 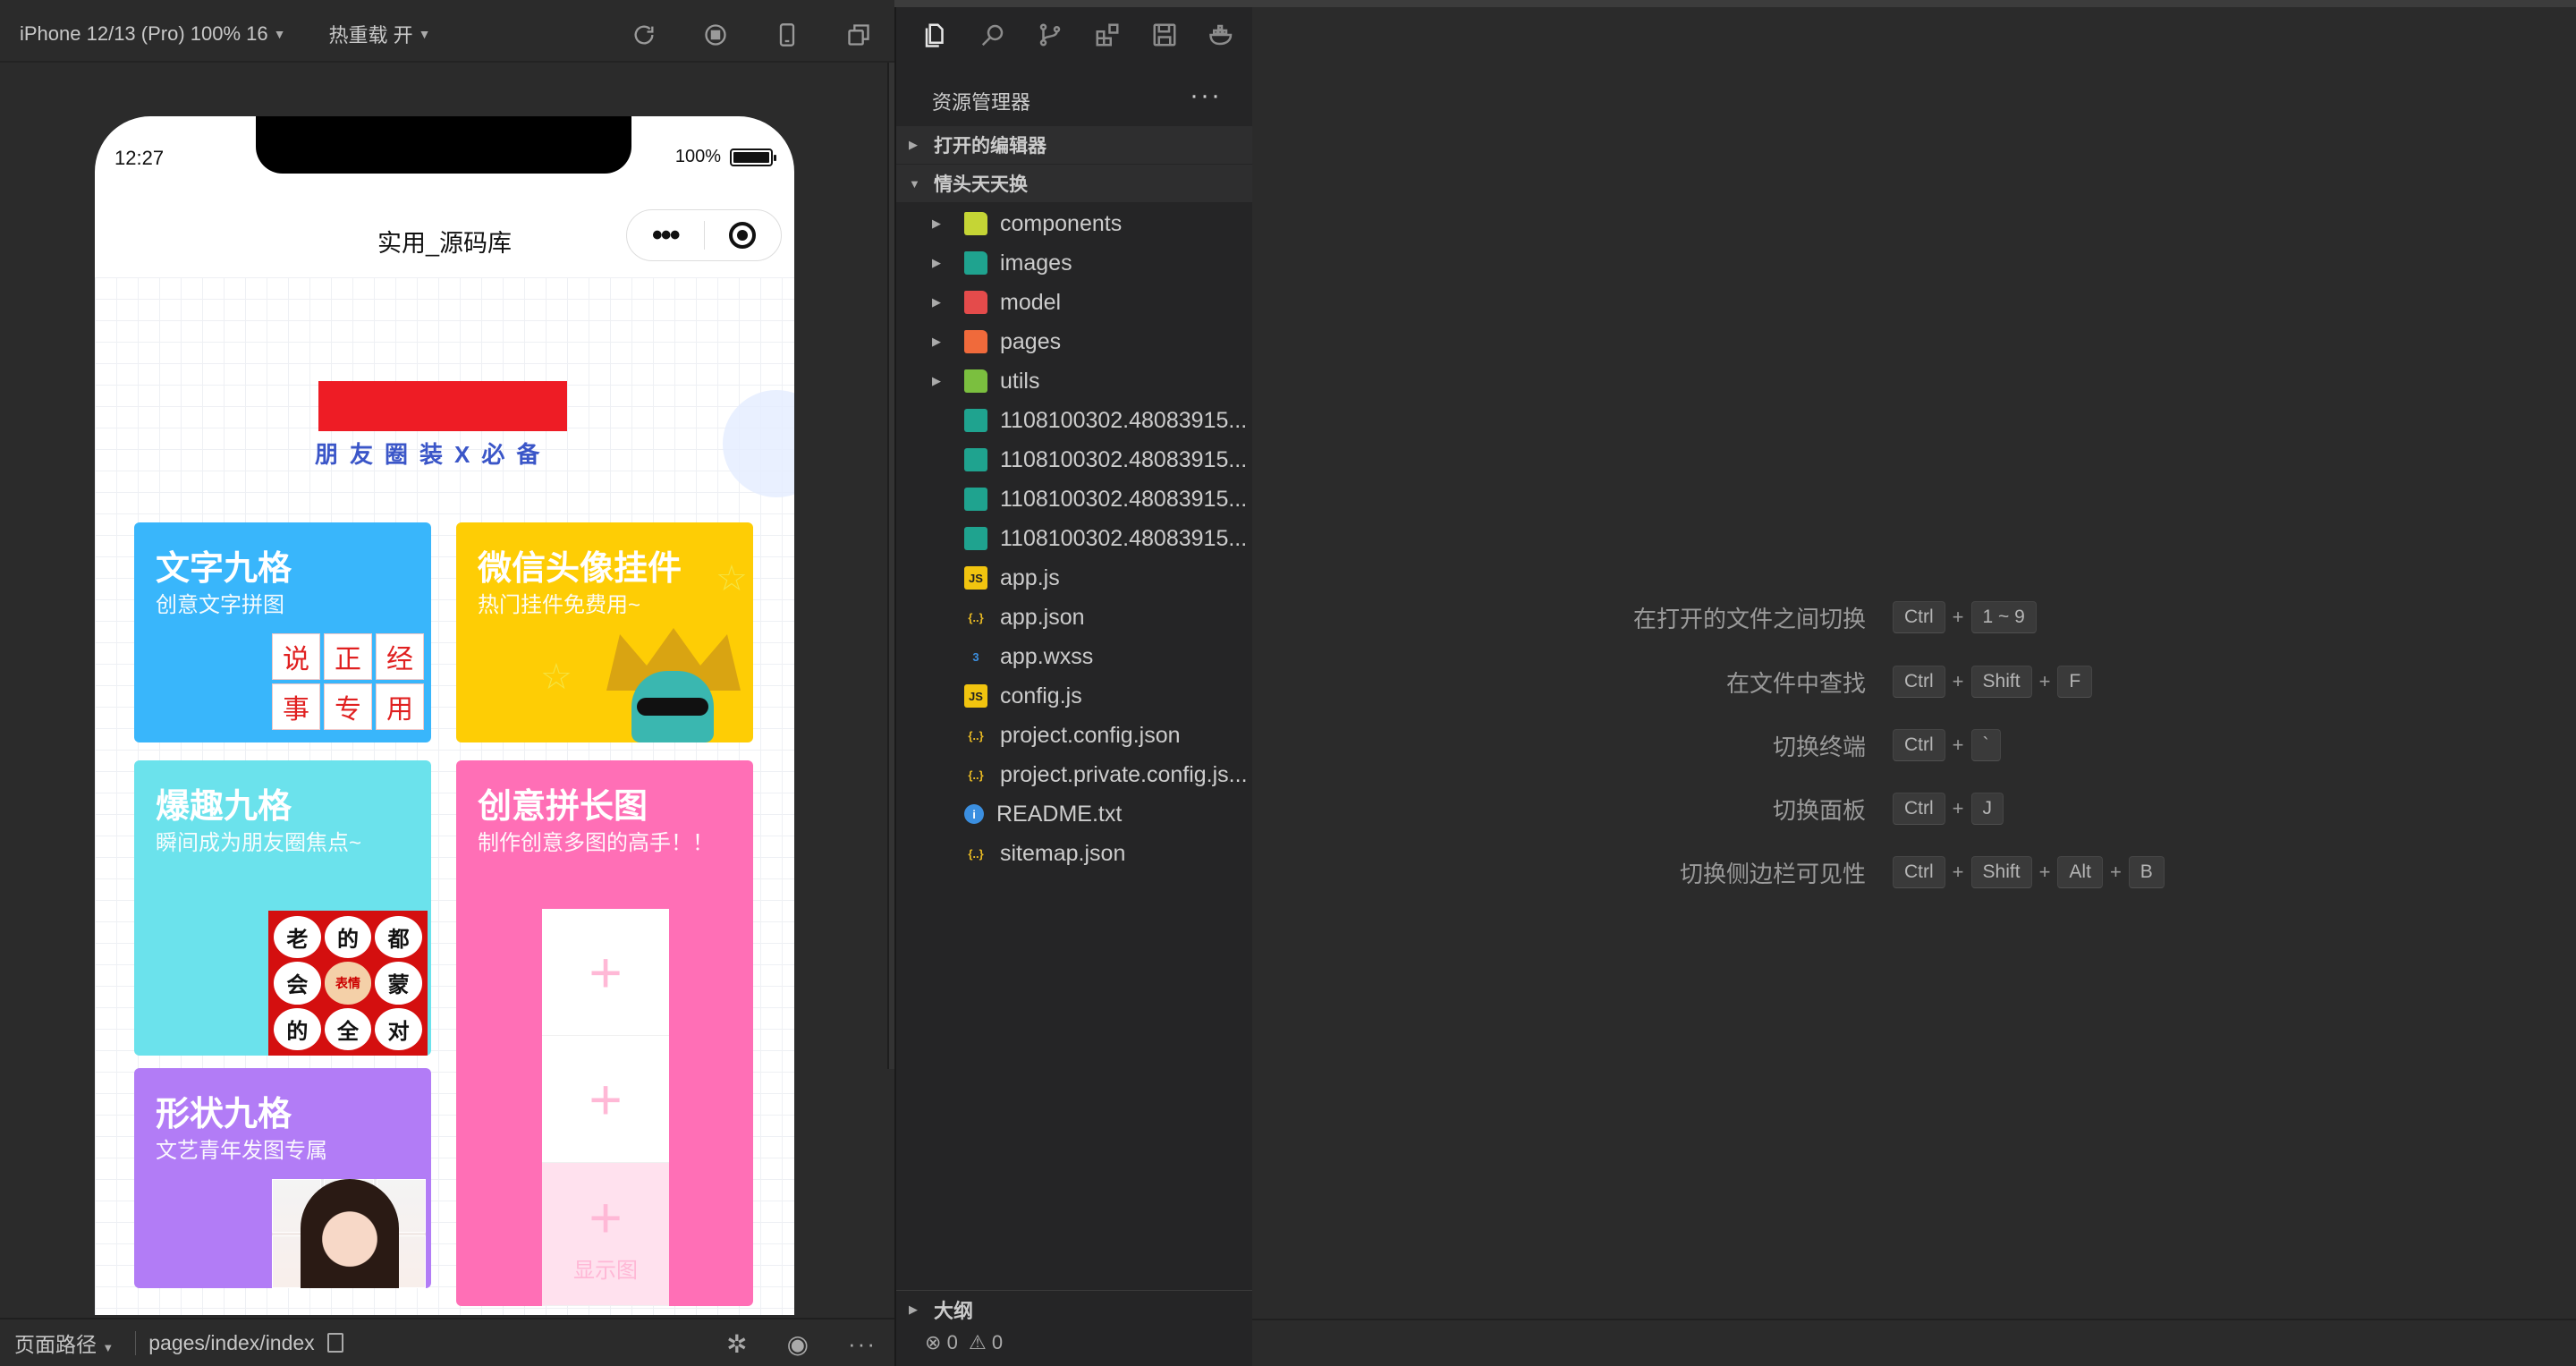 I want to click on tree-folder: ▶ utils, so click(x=1075, y=381).